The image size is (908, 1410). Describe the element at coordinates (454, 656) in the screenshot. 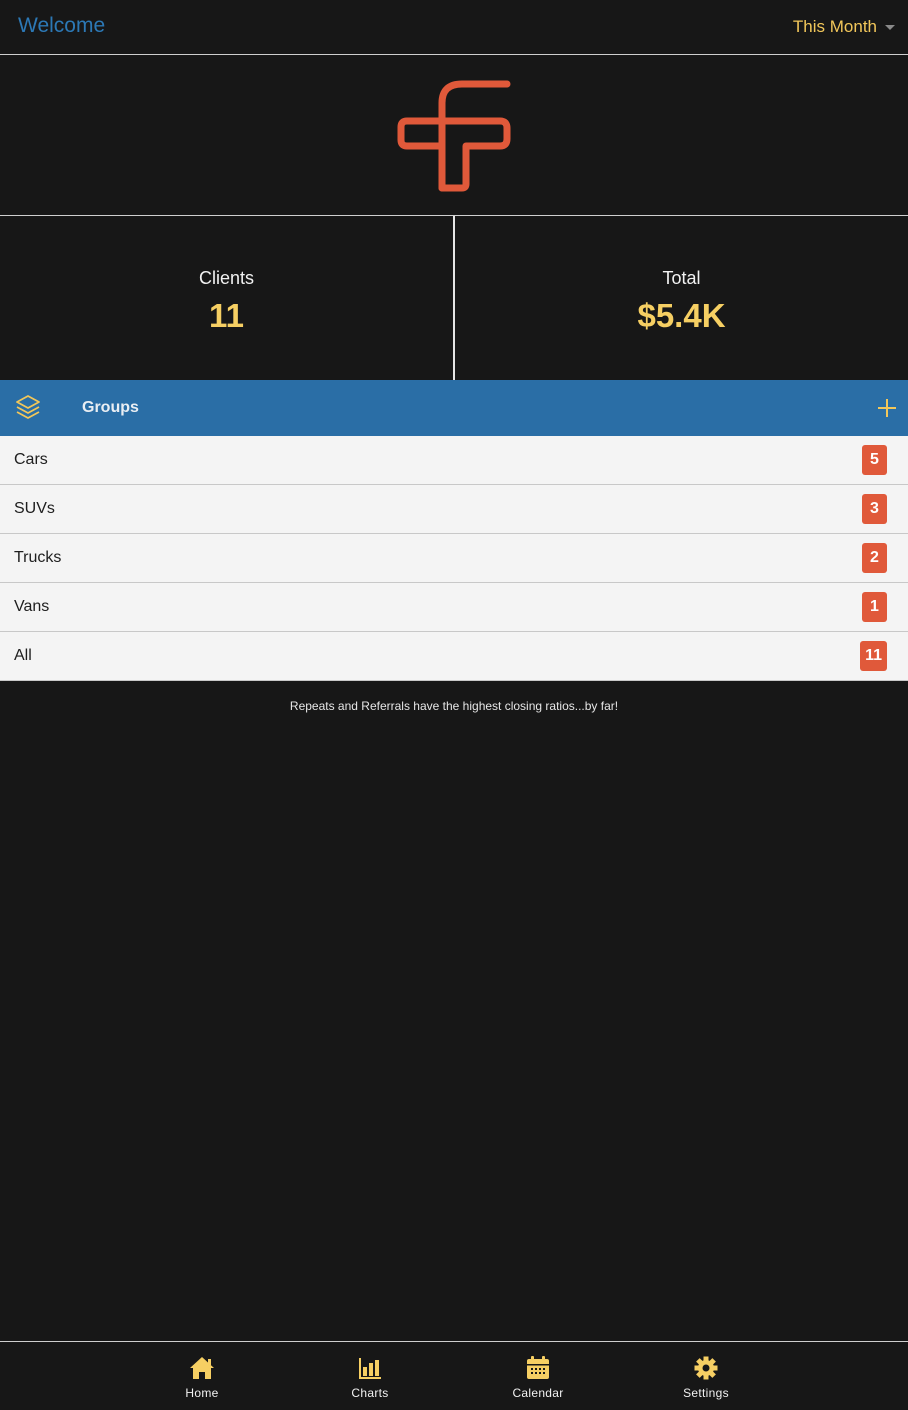

I see `list-item-all: All 11` at that location.